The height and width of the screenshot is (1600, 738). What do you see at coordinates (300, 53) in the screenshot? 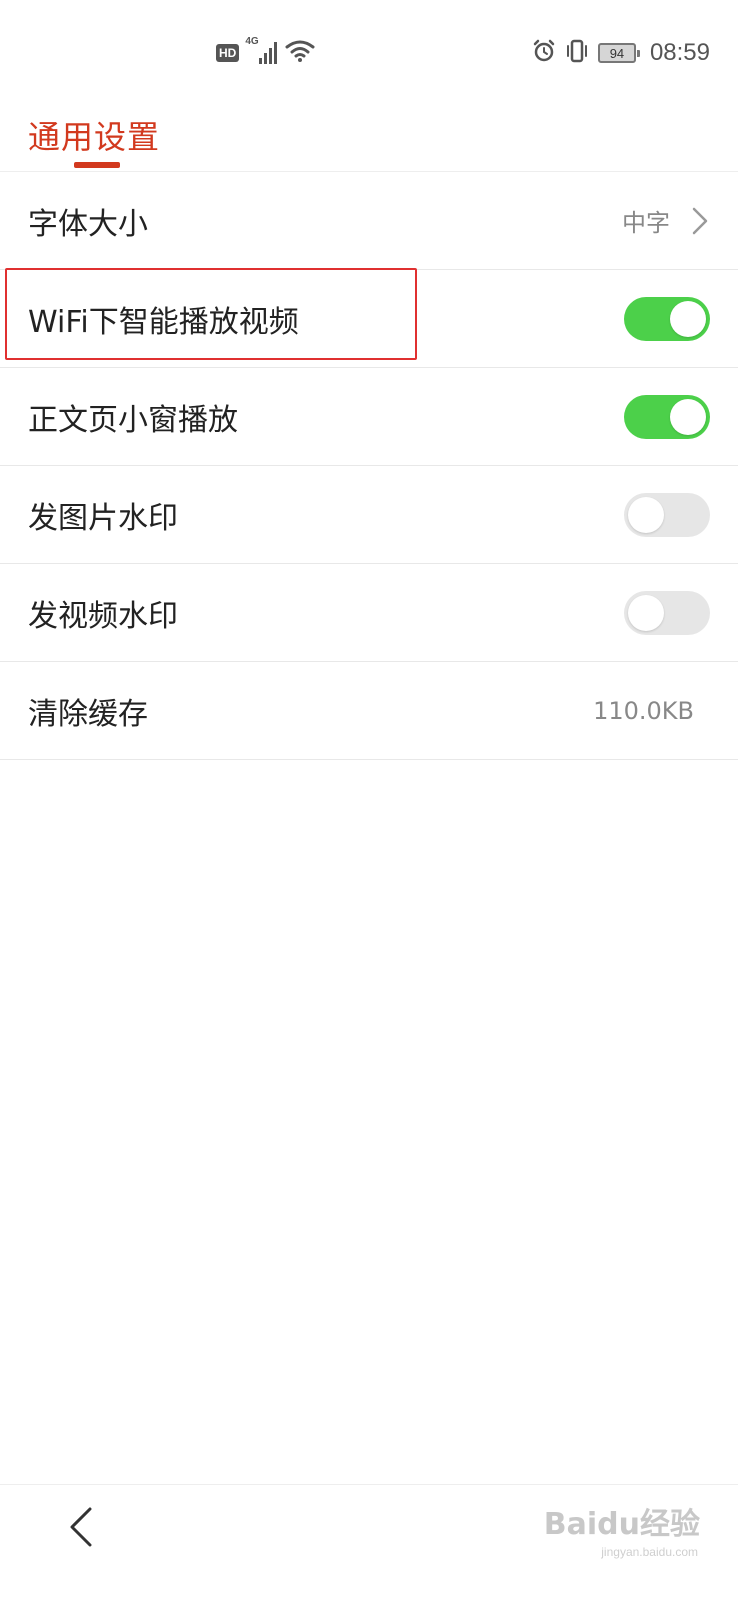
I see `wifi-icon` at bounding box center [300, 53].